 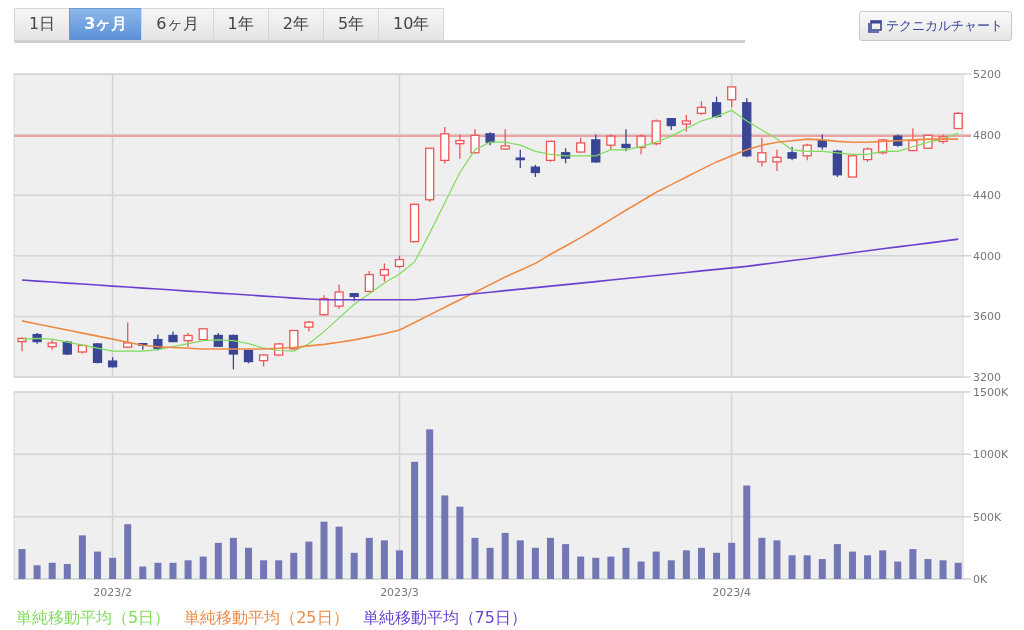 I want to click on period-tab: 1年, so click(x=240, y=24).